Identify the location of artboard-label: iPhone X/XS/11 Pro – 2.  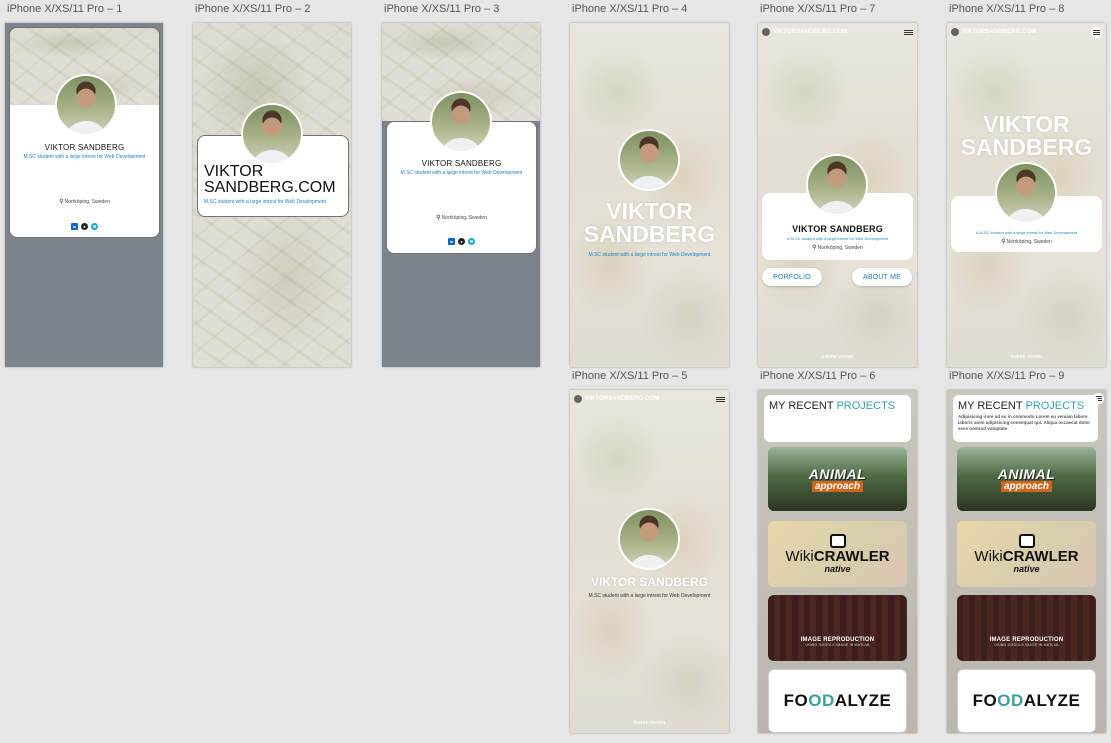
(252, 9).